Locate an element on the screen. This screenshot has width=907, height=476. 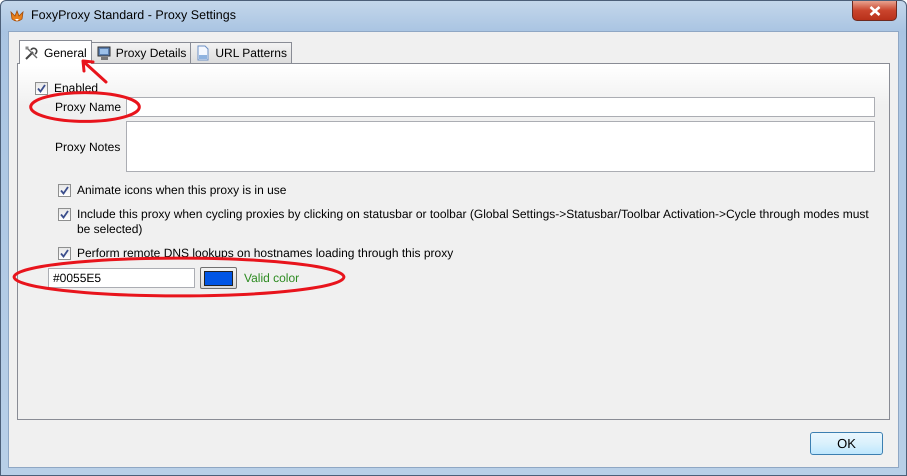
field-label: Proxy Name is located at coordinates (88, 107).